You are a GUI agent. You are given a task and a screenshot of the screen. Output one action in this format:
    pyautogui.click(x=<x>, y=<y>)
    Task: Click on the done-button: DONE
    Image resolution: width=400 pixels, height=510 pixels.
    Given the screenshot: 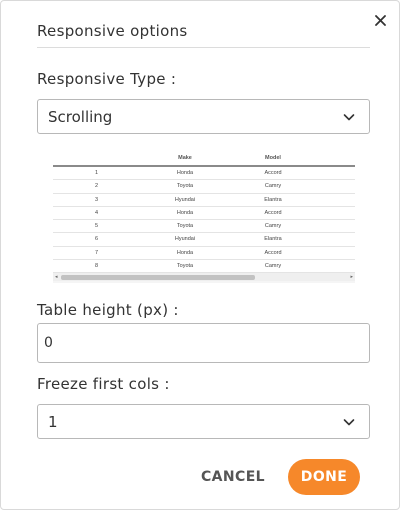 What is the action you would take?
    pyautogui.click(x=324, y=477)
    